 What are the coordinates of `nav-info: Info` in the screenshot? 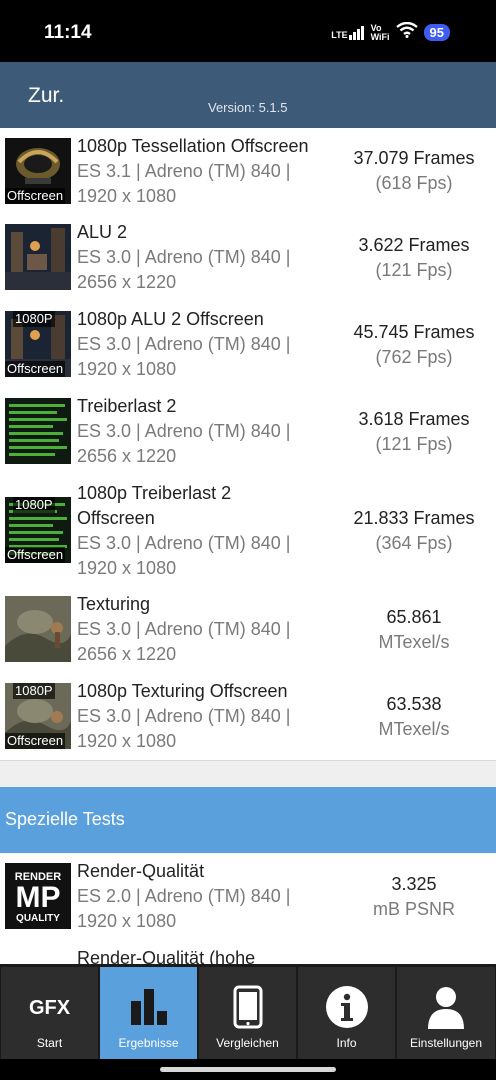 It's located at (346, 1013).